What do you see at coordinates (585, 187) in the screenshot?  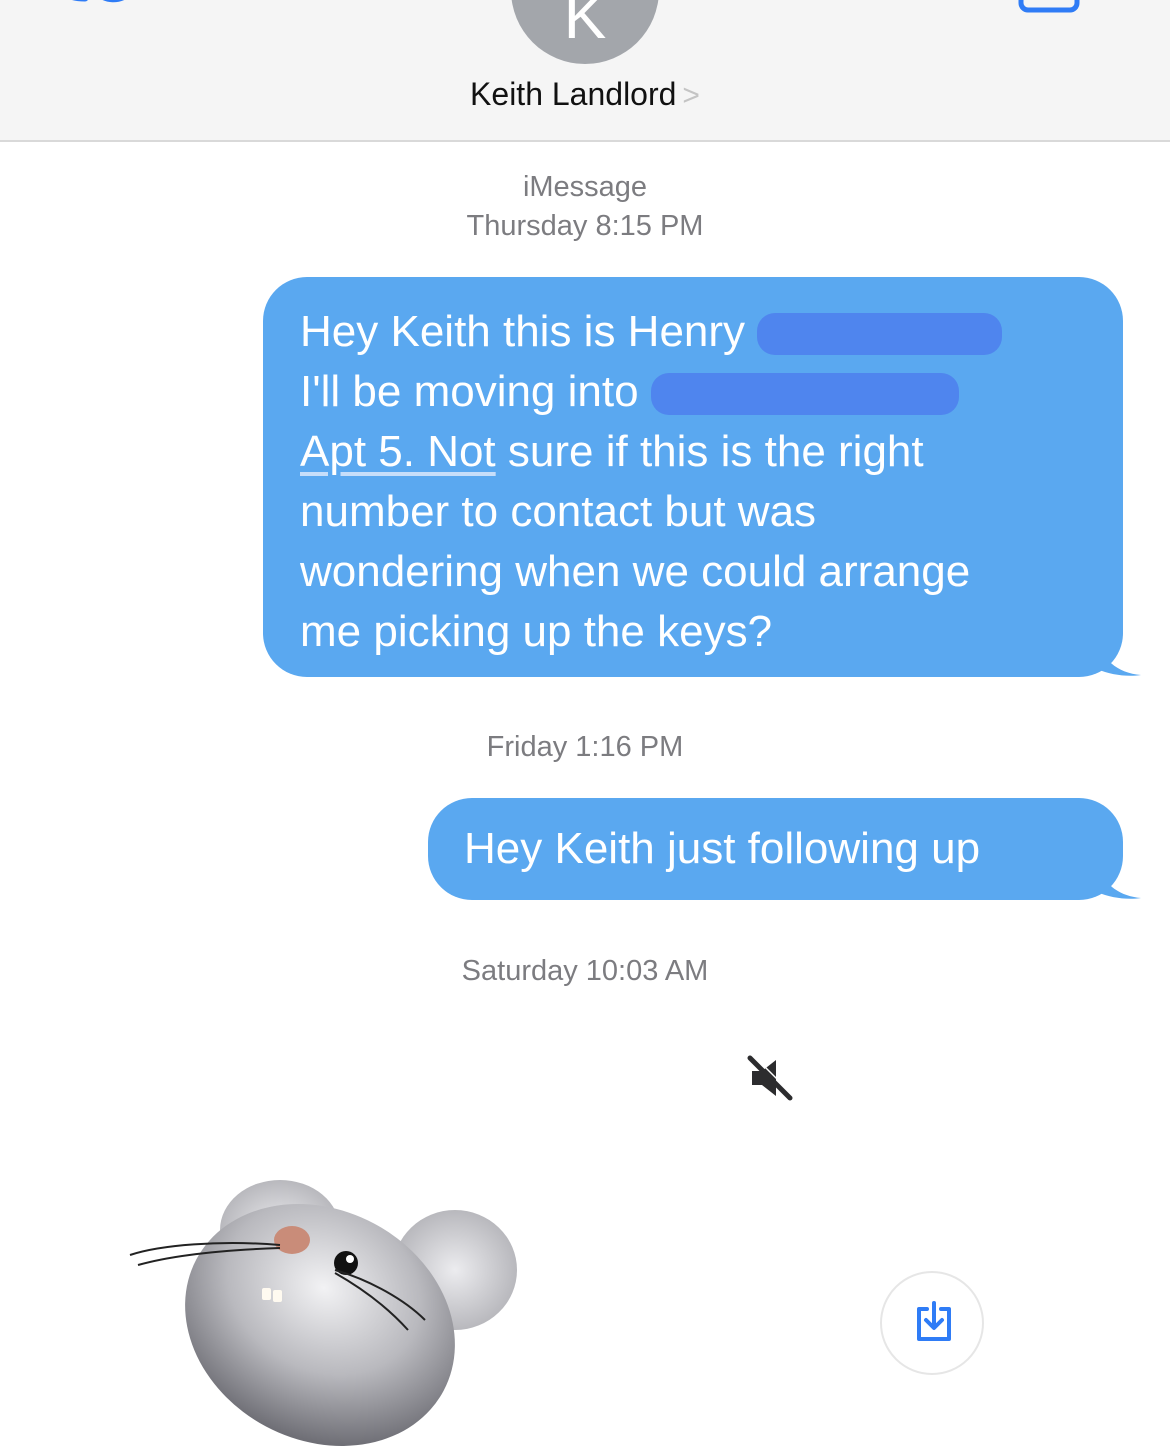 I see `service-label: iMessage` at bounding box center [585, 187].